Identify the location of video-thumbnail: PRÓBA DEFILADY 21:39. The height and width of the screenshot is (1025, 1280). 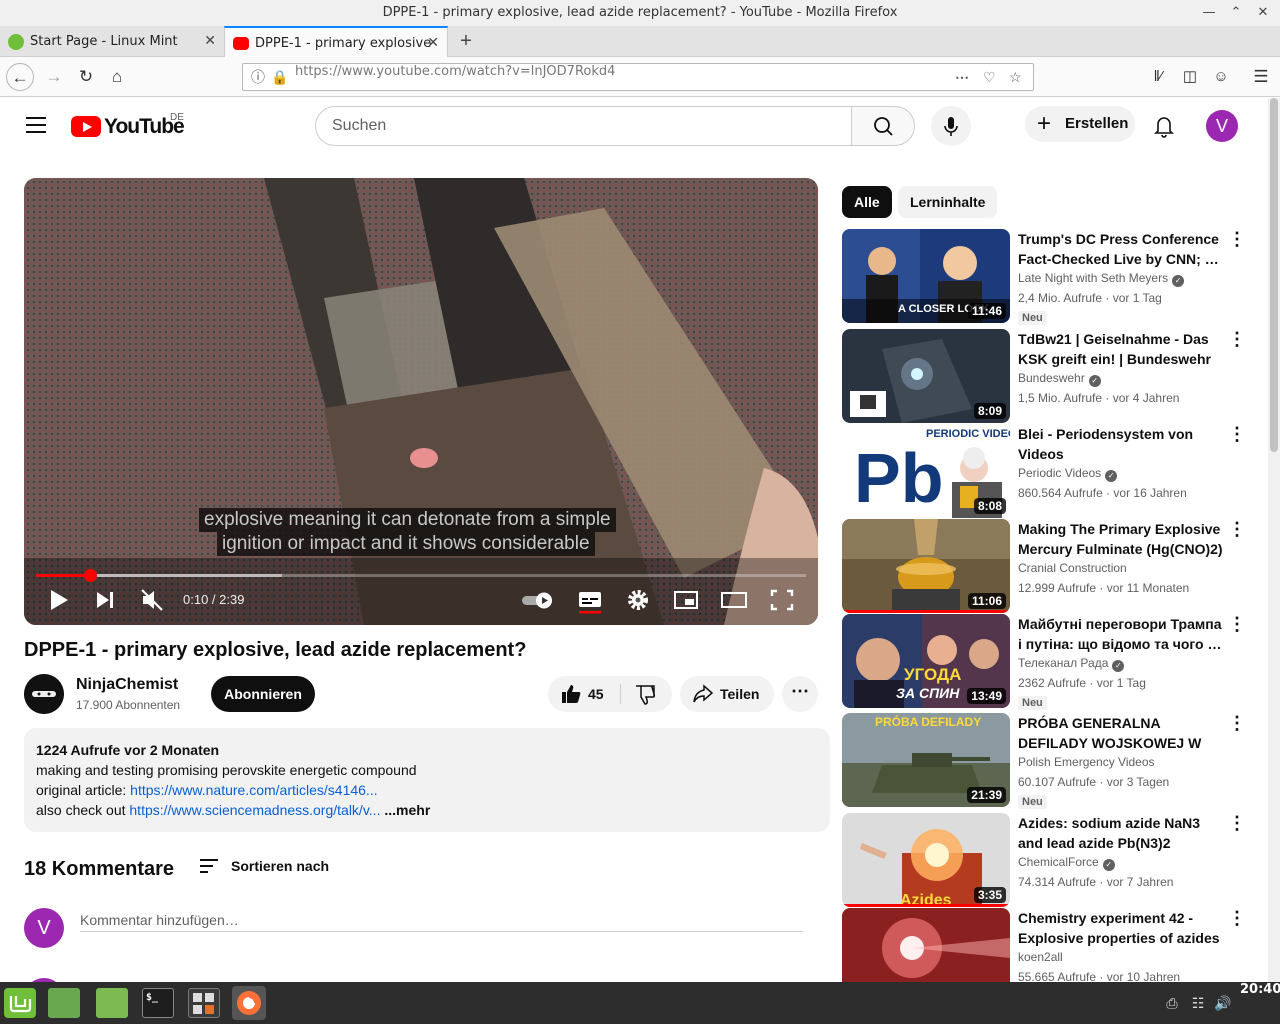
(926, 760).